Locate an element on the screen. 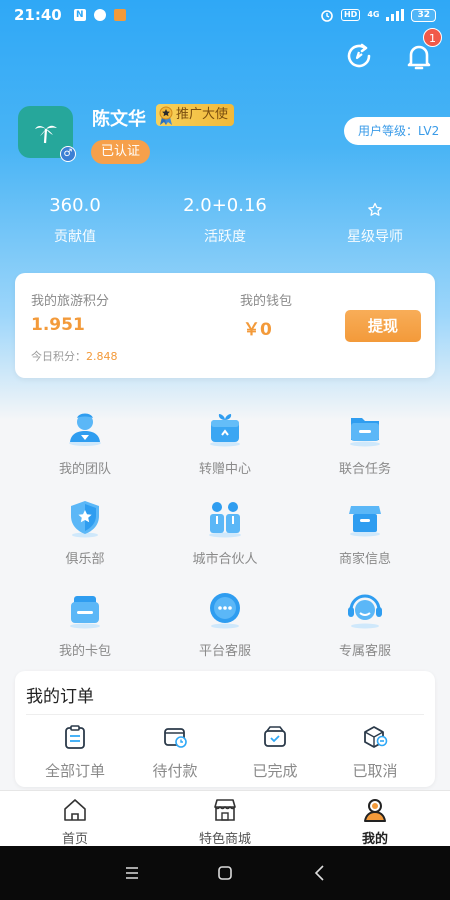 The width and height of the screenshot is (450, 900). tab-label: 我的 is located at coordinates (374, 839).